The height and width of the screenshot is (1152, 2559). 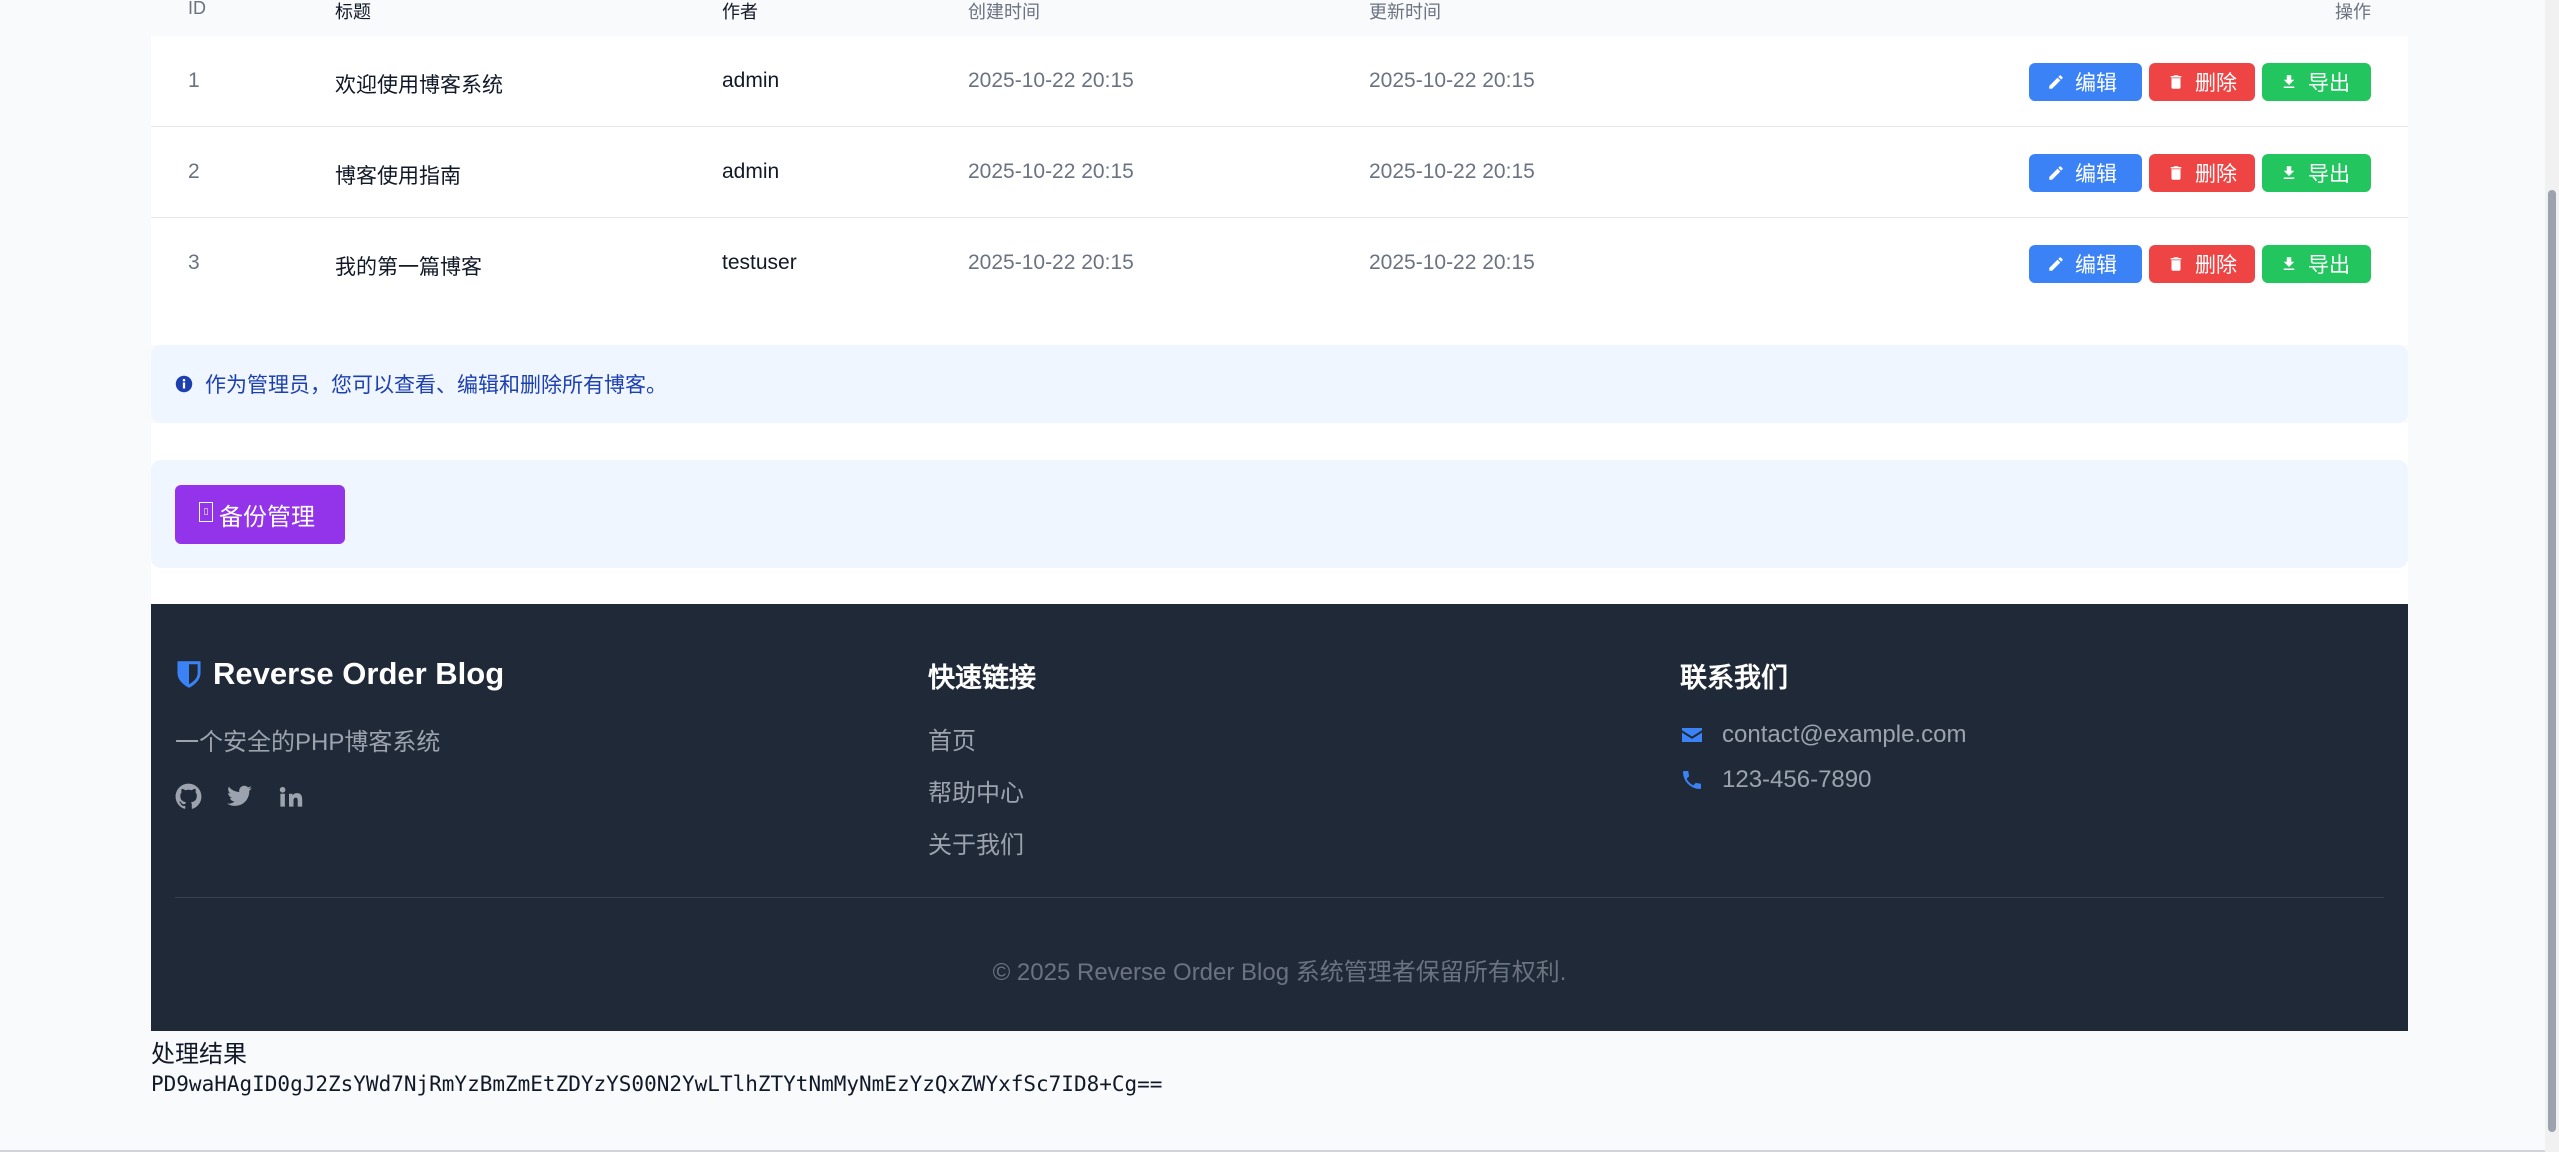 What do you see at coordinates (1797, 779) in the screenshot?
I see `phone-text: 123-456-7890` at bounding box center [1797, 779].